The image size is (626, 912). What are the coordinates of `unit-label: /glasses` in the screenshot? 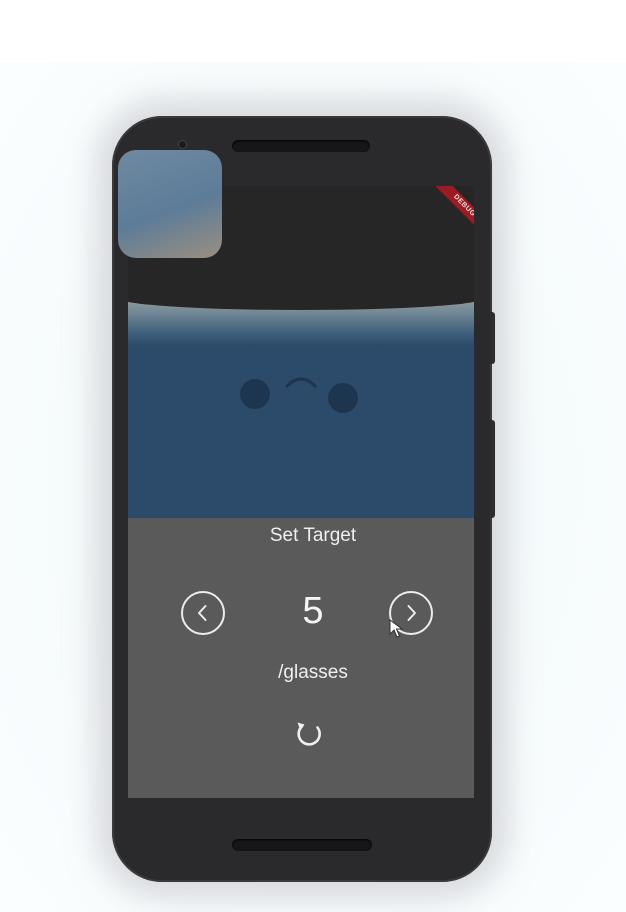 It's located at (313, 672).